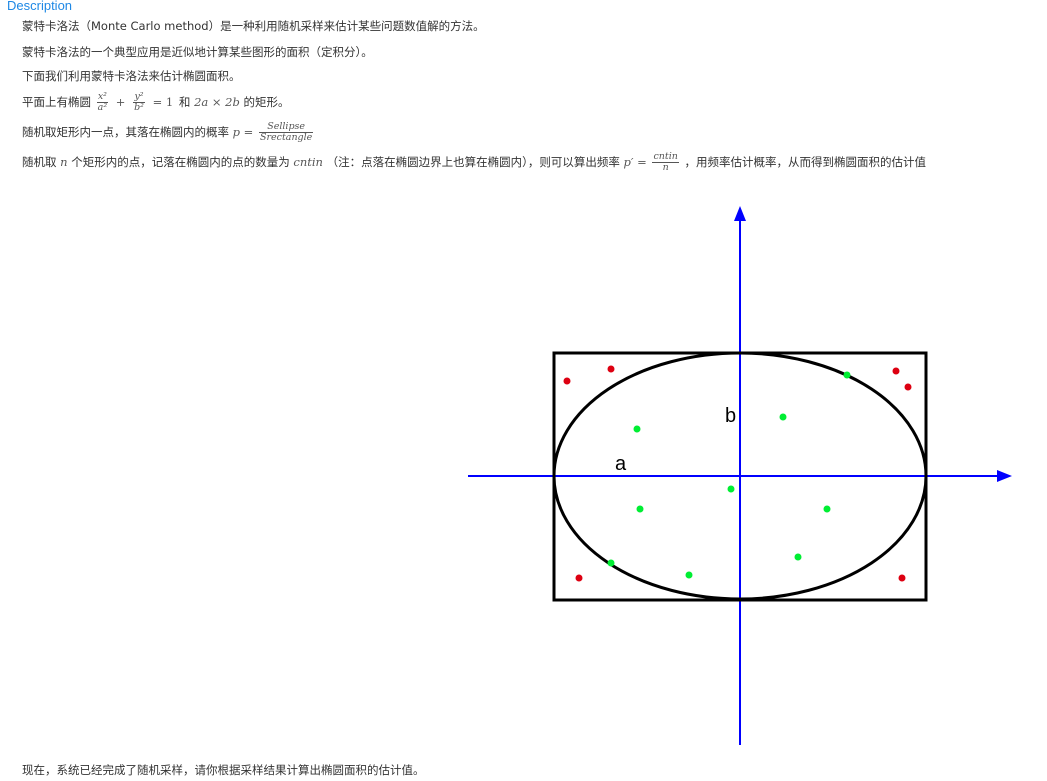 The height and width of the screenshot is (781, 1047). I want to click on frequency-text-4: ，用频率估计概率，从而得到椭圆面积的估计值, so click(805, 162).